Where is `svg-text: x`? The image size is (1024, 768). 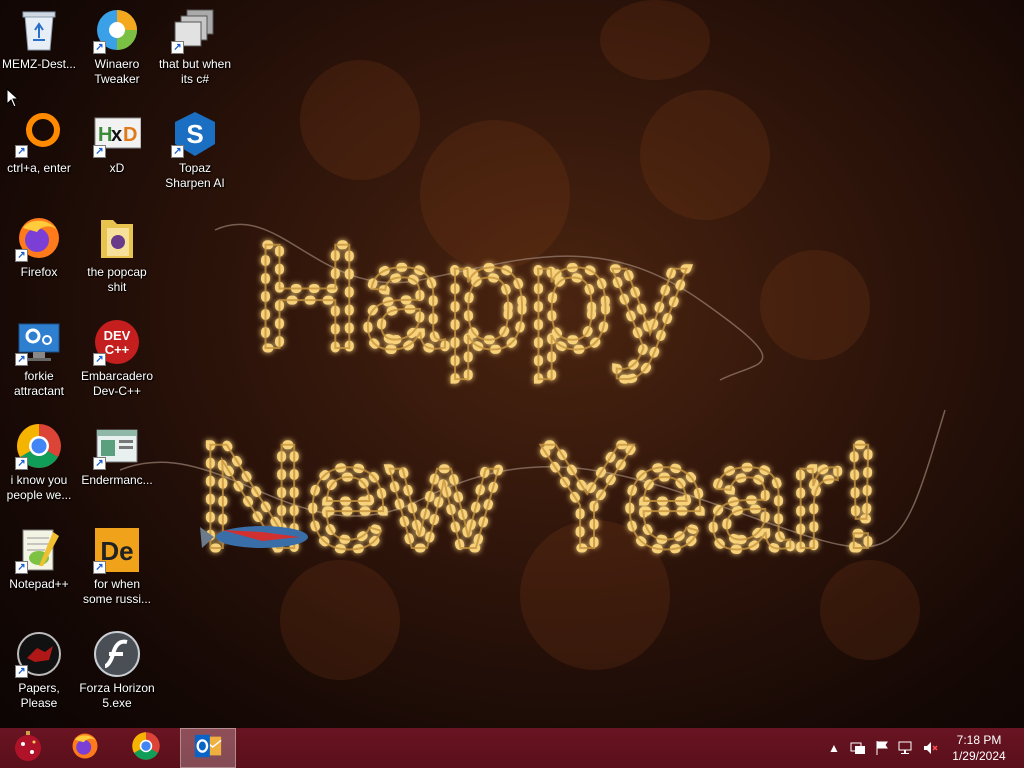 svg-text: x is located at coordinates (116, 135).